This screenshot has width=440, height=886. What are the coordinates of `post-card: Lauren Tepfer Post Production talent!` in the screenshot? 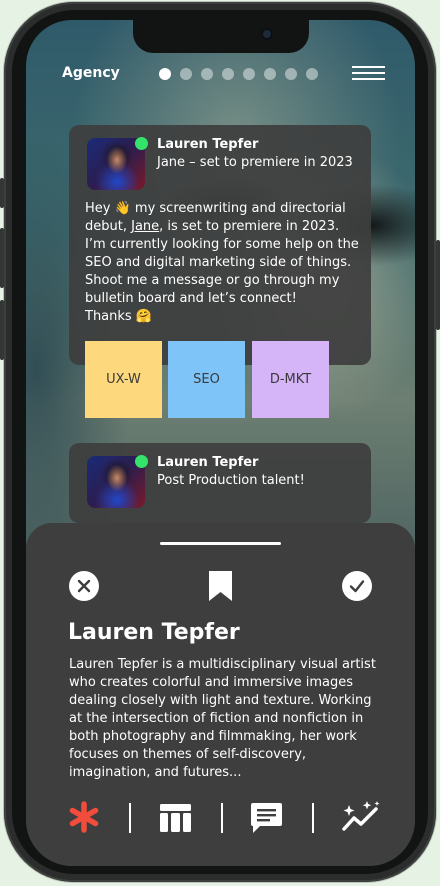 It's located at (220, 483).